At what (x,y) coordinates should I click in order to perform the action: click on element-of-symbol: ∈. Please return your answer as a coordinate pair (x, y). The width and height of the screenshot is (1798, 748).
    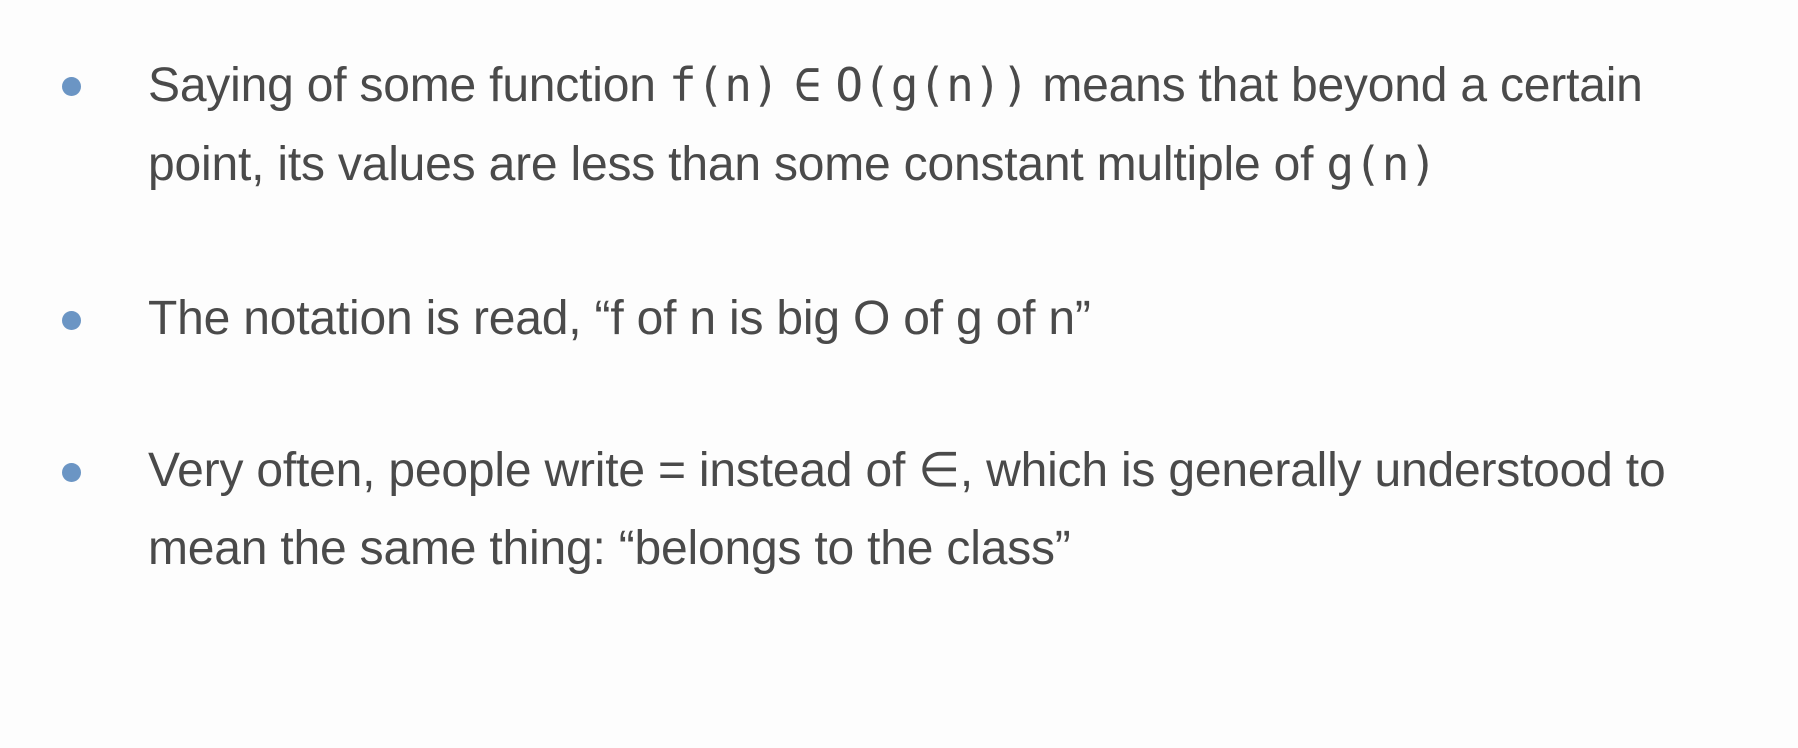
    Looking at the image, I should click on (807, 85).